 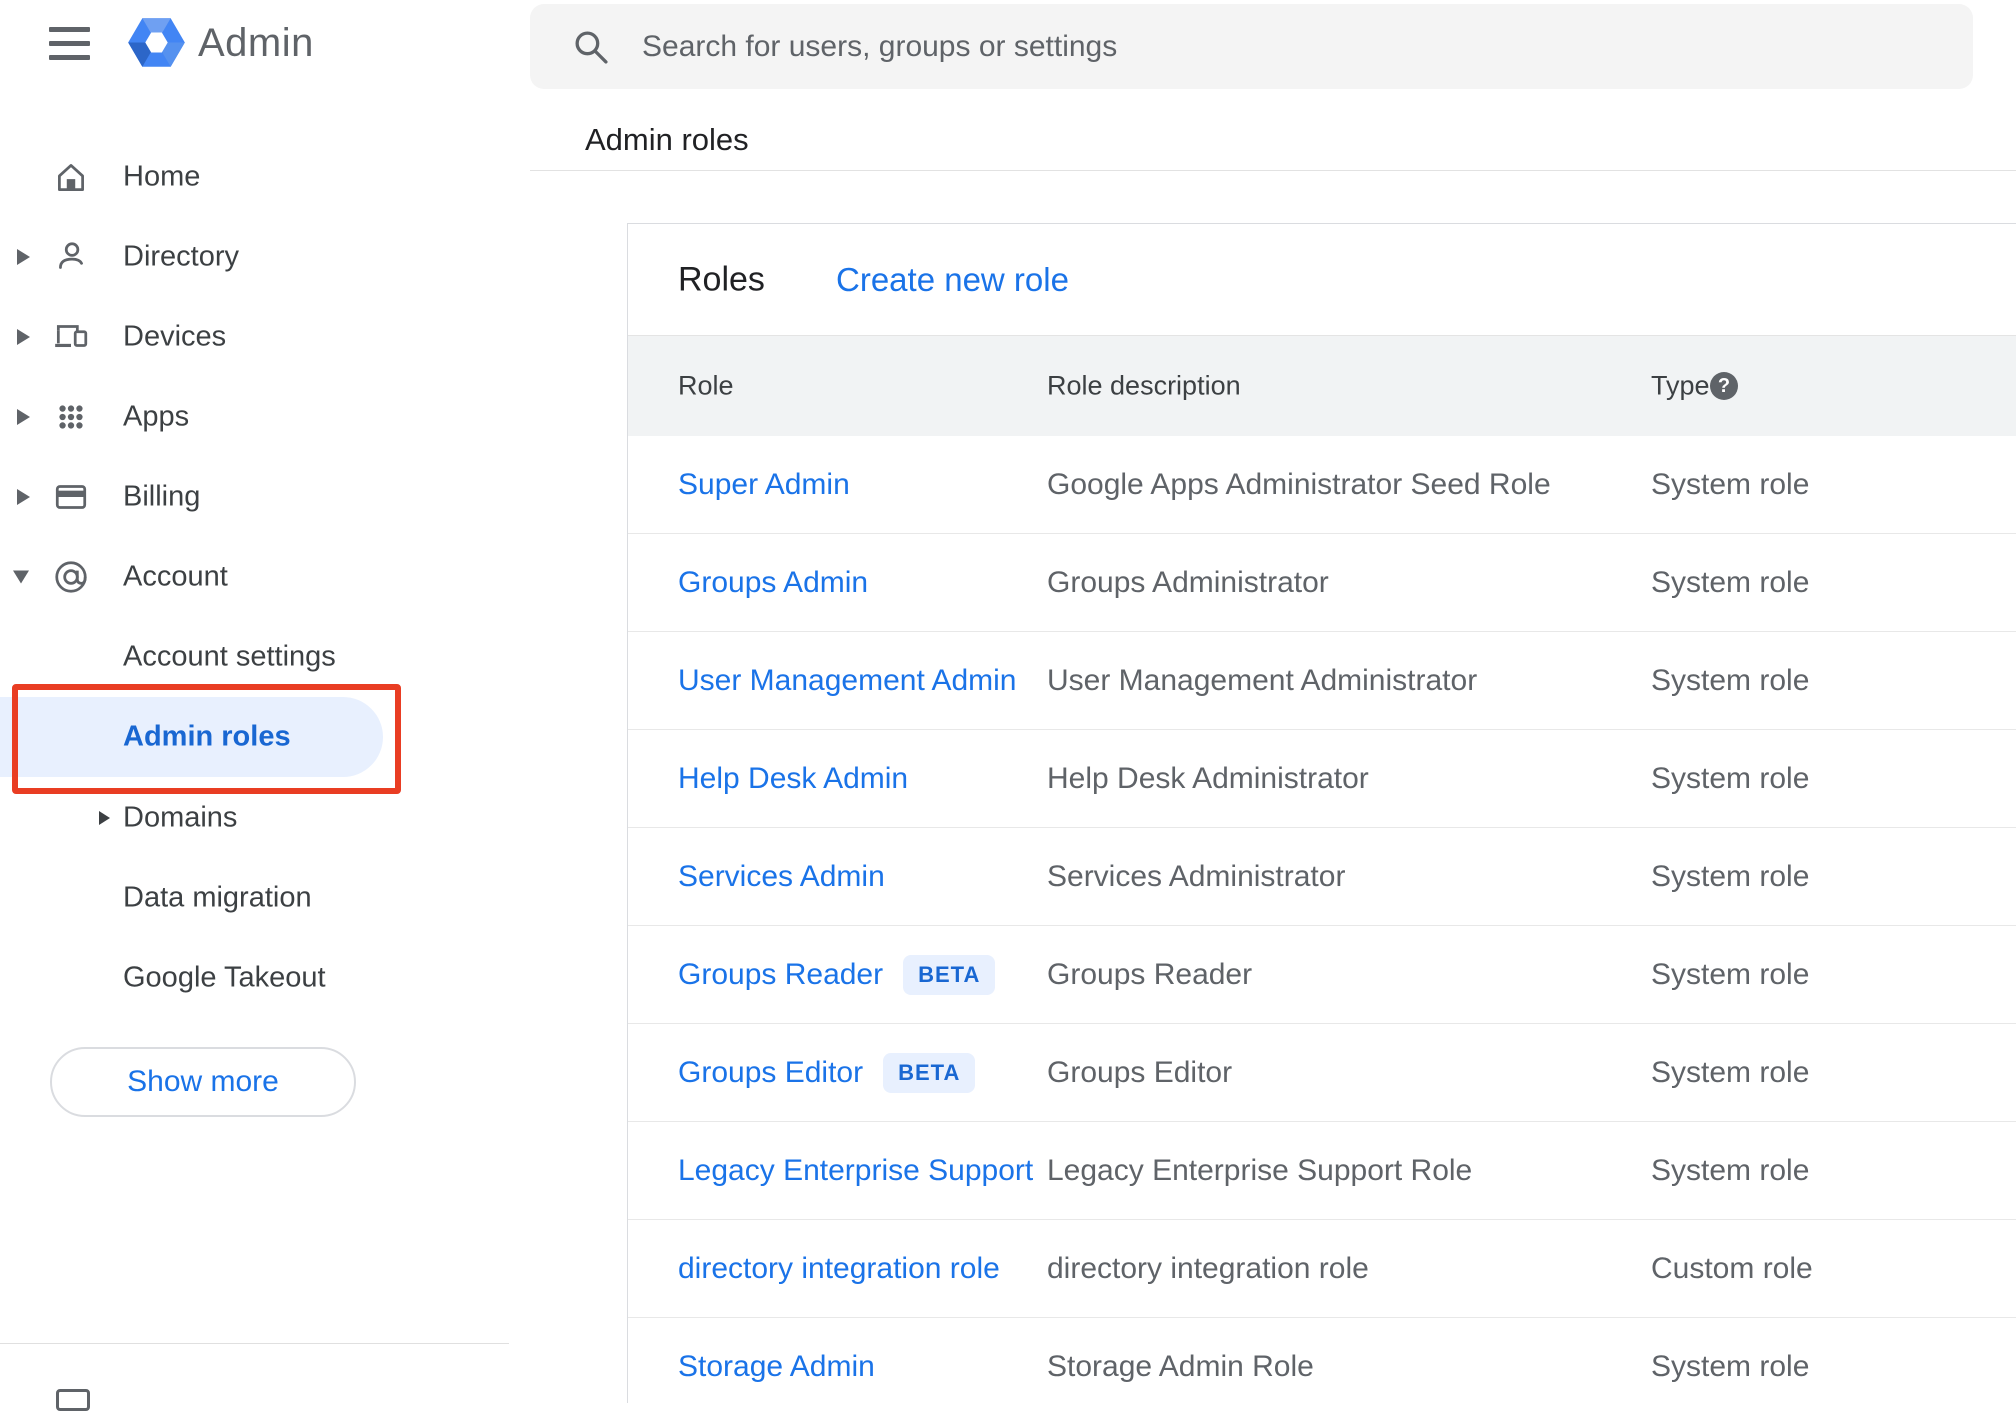 I want to click on role-link: User Management Admin, so click(x=847, y=681).